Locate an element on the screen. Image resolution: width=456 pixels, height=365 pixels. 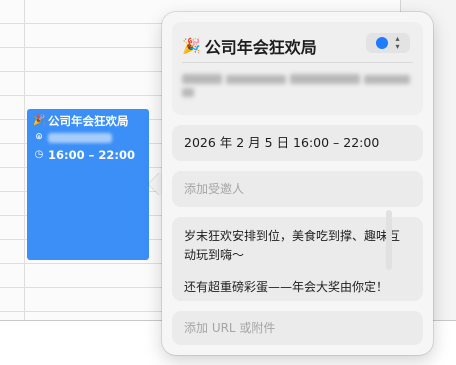
scrollbar-thumb is located at coordinates (389, 240).